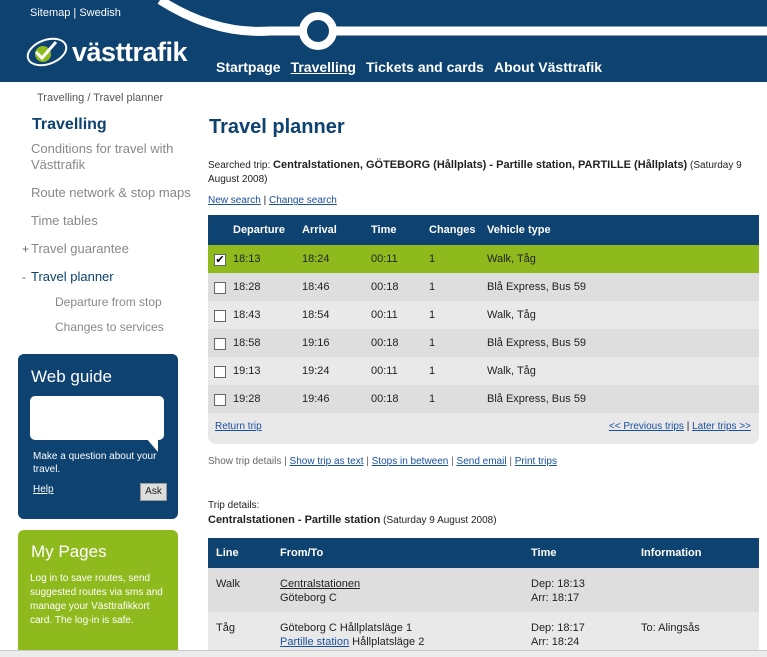 The height and width of the screenshot is (657, 767). I want to click on trip-details-route: Centralstationen - Partille station, so click(294, 520).